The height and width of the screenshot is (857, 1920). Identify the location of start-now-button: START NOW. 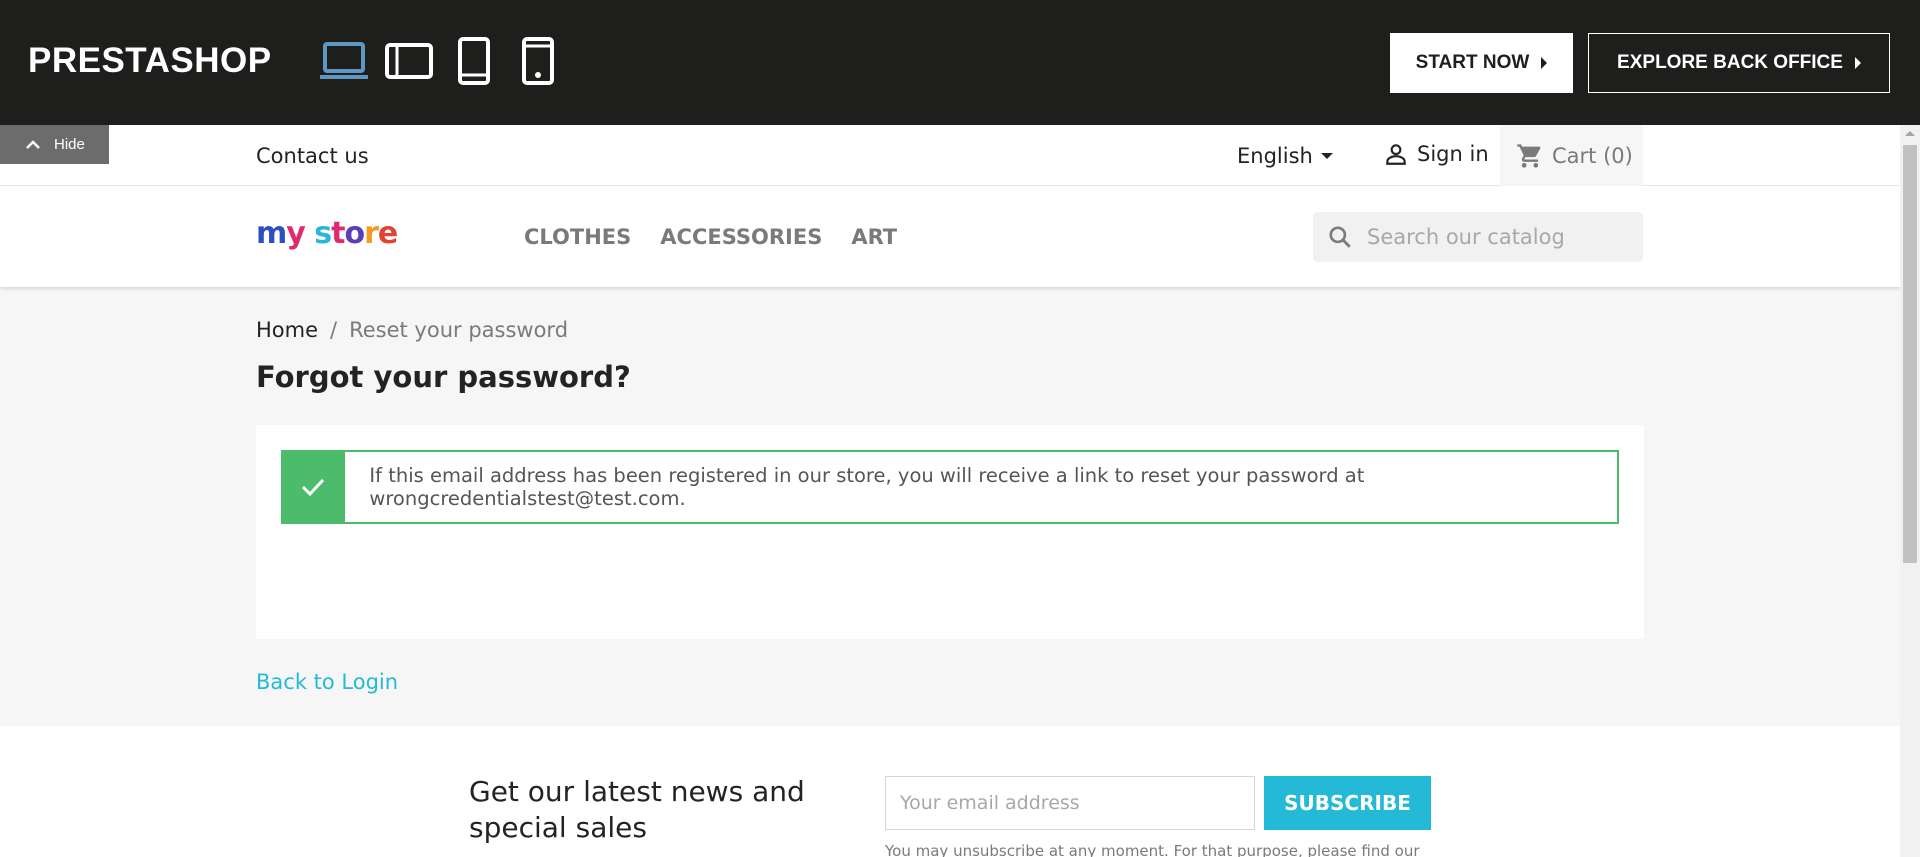
(1481, 63).